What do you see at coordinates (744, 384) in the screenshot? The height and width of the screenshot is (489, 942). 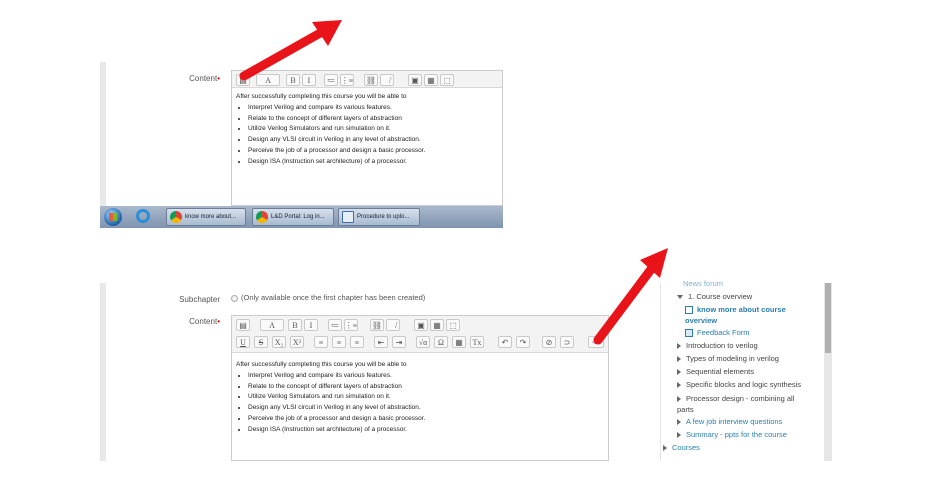 I see `nav-item-label: Specific blocks and logic synthesis` at bounding box center [744, 384].